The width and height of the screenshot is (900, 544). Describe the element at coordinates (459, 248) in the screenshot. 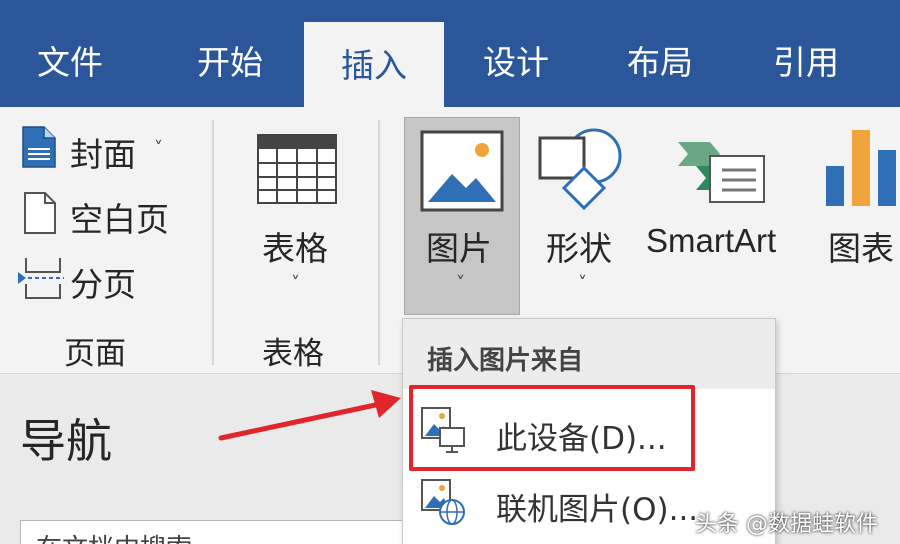

I see `pictures-label: 图片` at that location.